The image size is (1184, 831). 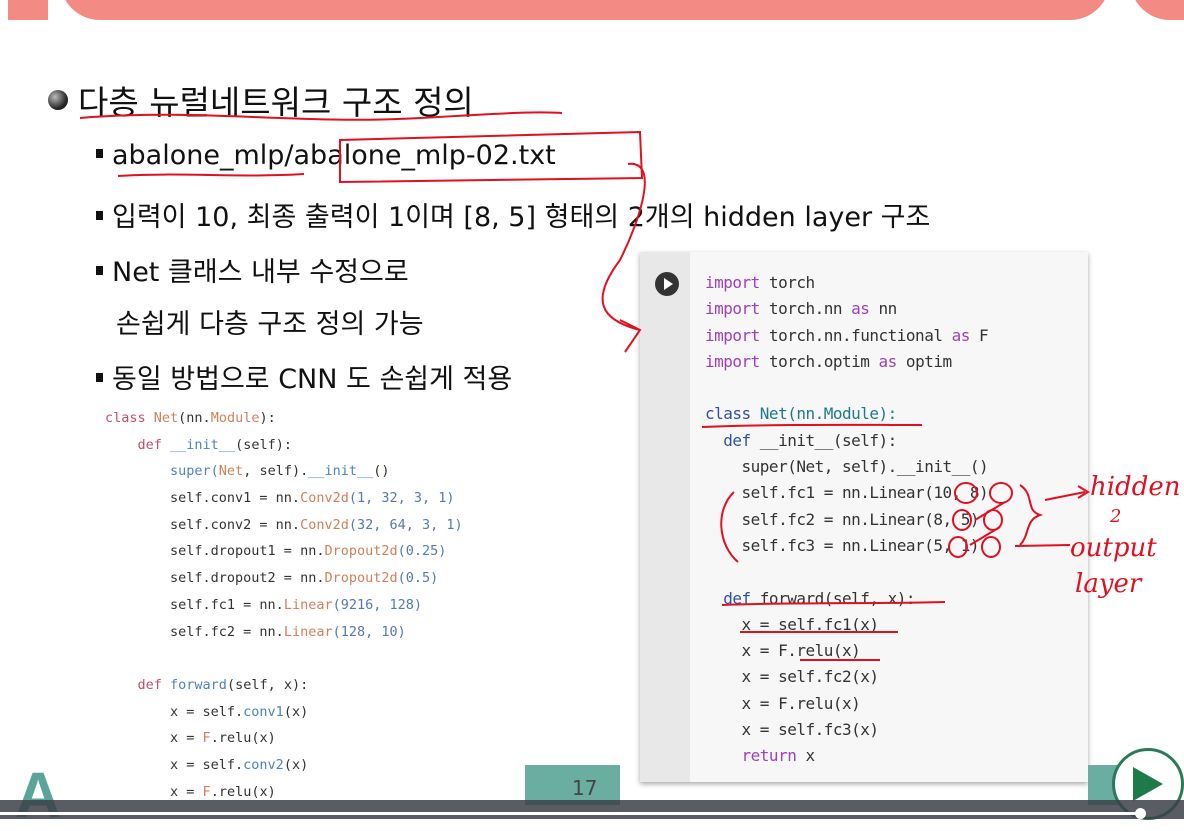 What do you see at coordinates (1113, 548) in the screenshot?
I see `annotation-output: output` at bounding box center [1113, 548].